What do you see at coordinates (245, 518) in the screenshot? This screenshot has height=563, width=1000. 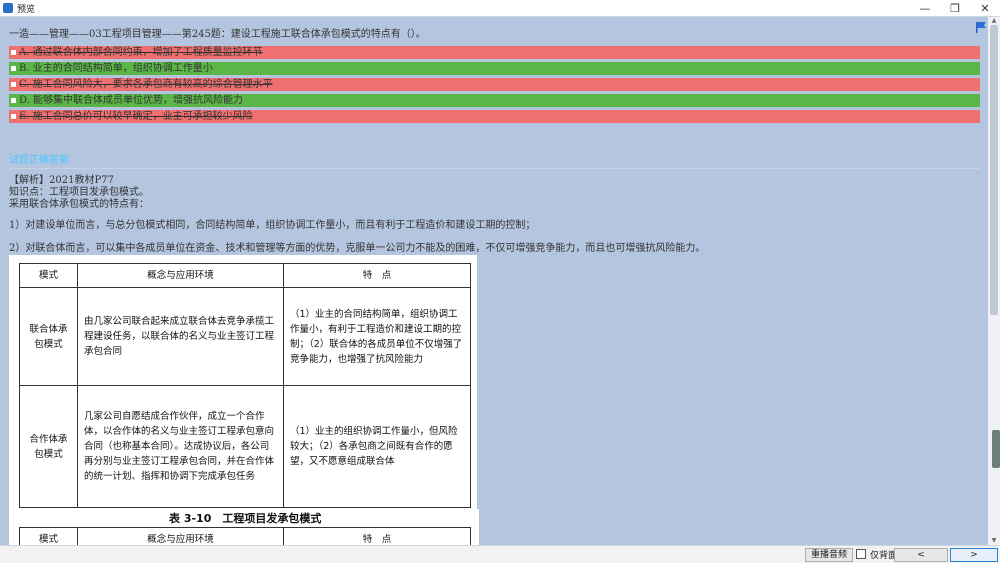 I see `table-caption: 表 3-10 工程项目发承包模式` at bounding box center [245, 518].